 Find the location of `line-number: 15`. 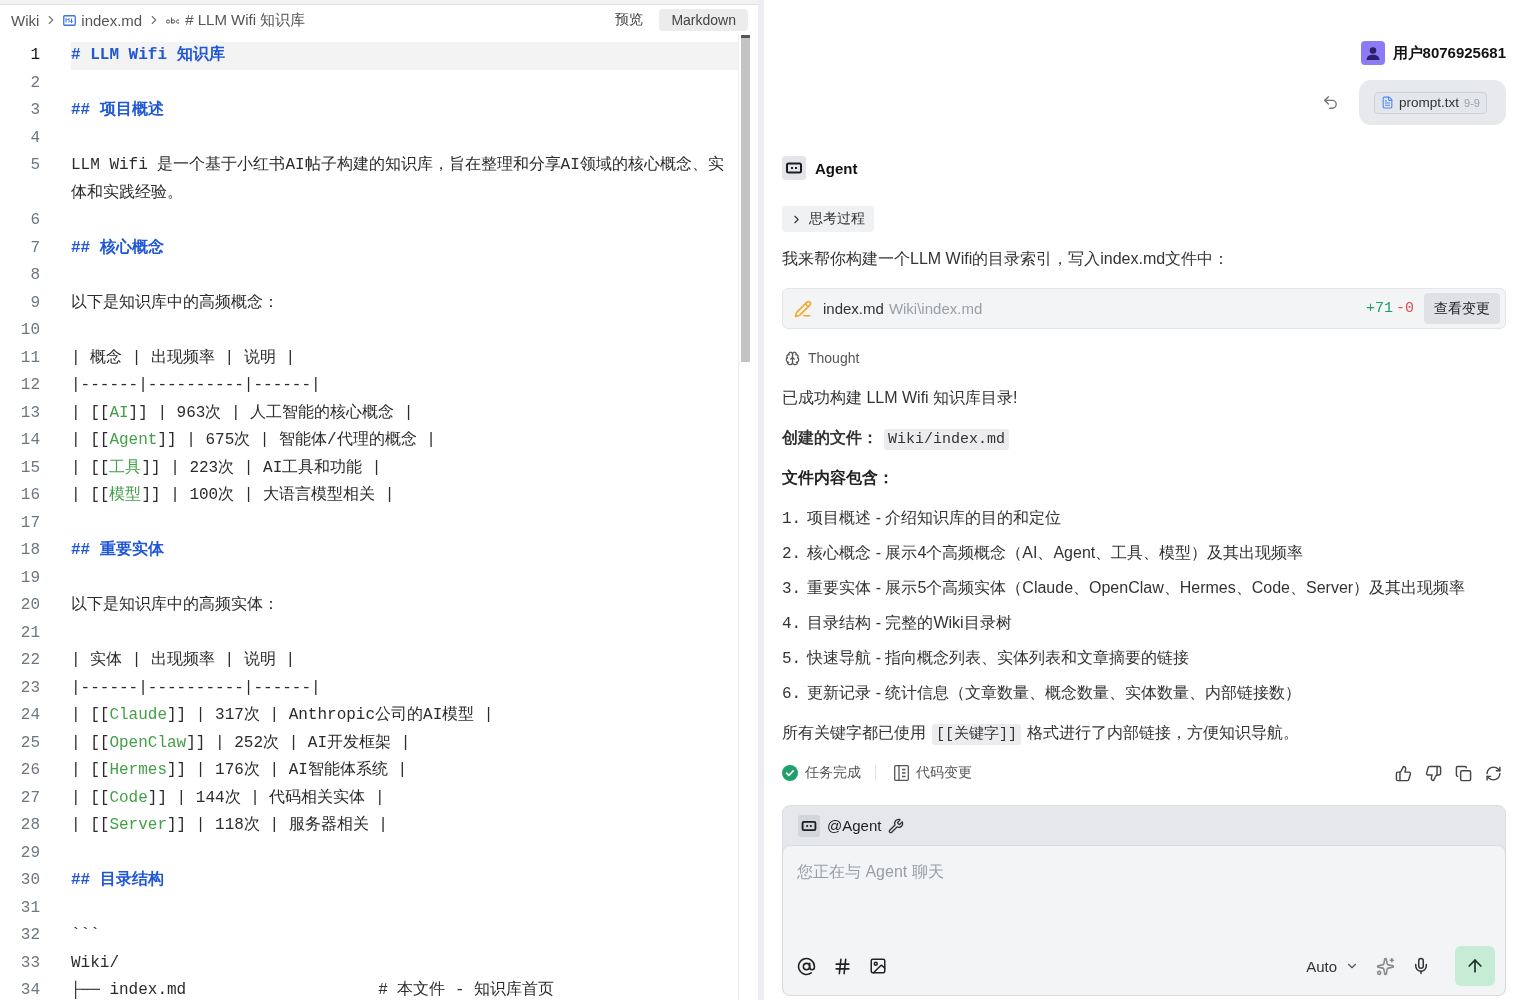

line-number: 15 is located at coordinates (29, 468).